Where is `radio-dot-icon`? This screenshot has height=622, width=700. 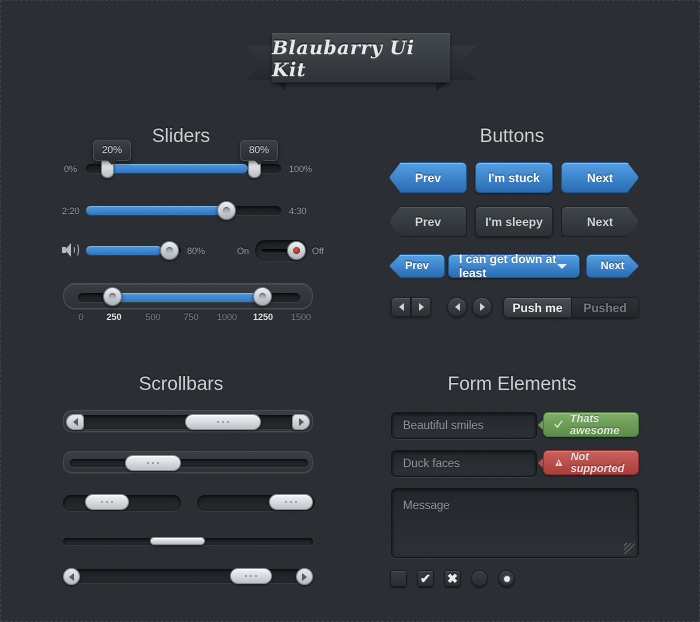
radio-dot-icon is located at coordinates (506, 578).